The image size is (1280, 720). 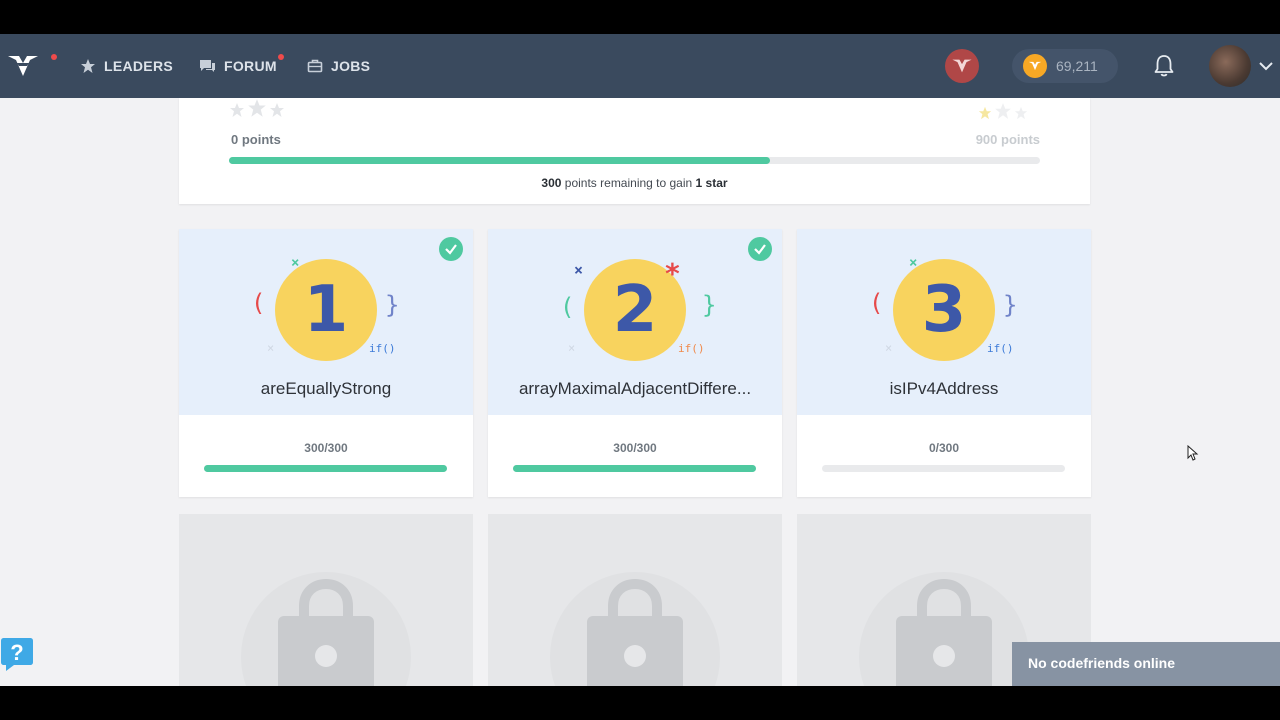 What do you see at coordinates (672, 273) in the screenshot?
I see `asterisk-decoration: *` at bounding box center [672, 273].